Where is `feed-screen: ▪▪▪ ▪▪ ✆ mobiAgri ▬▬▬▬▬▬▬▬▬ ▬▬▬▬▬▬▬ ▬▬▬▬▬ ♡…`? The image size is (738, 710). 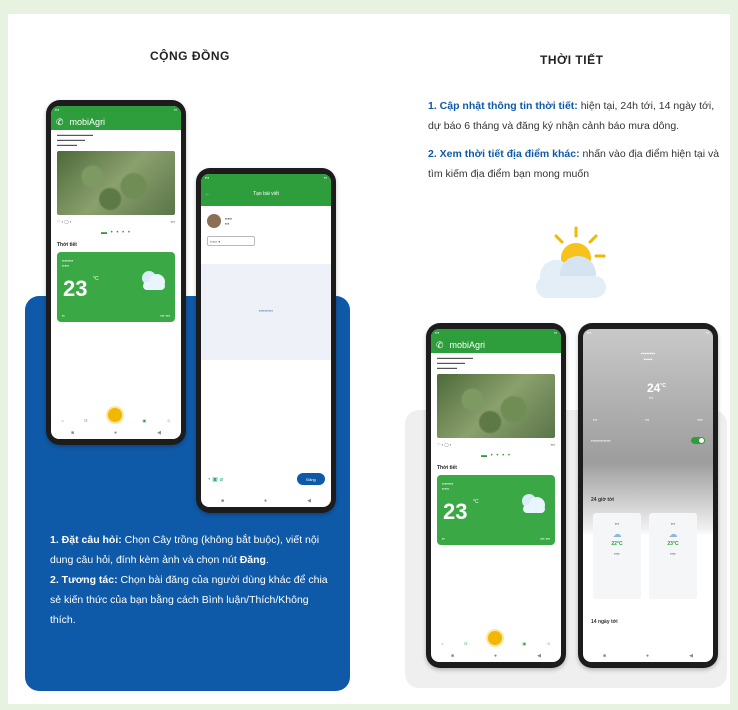 feed-screen: ▪▪▪ ▪▪ ✆ mobiAgri ▬▬▬▬▬▬▬▬▬ ▬▬▬▬▬▬▬ ▬▬▬▬▬ ♡… is located at coordinates (116, 272).